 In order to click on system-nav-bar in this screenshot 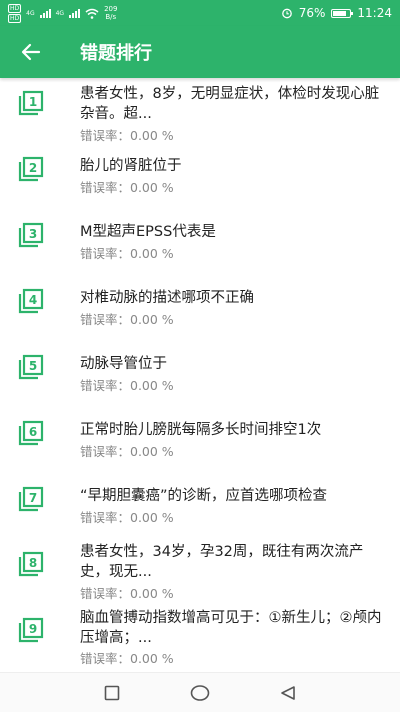, I will do `click(200, 692)`.